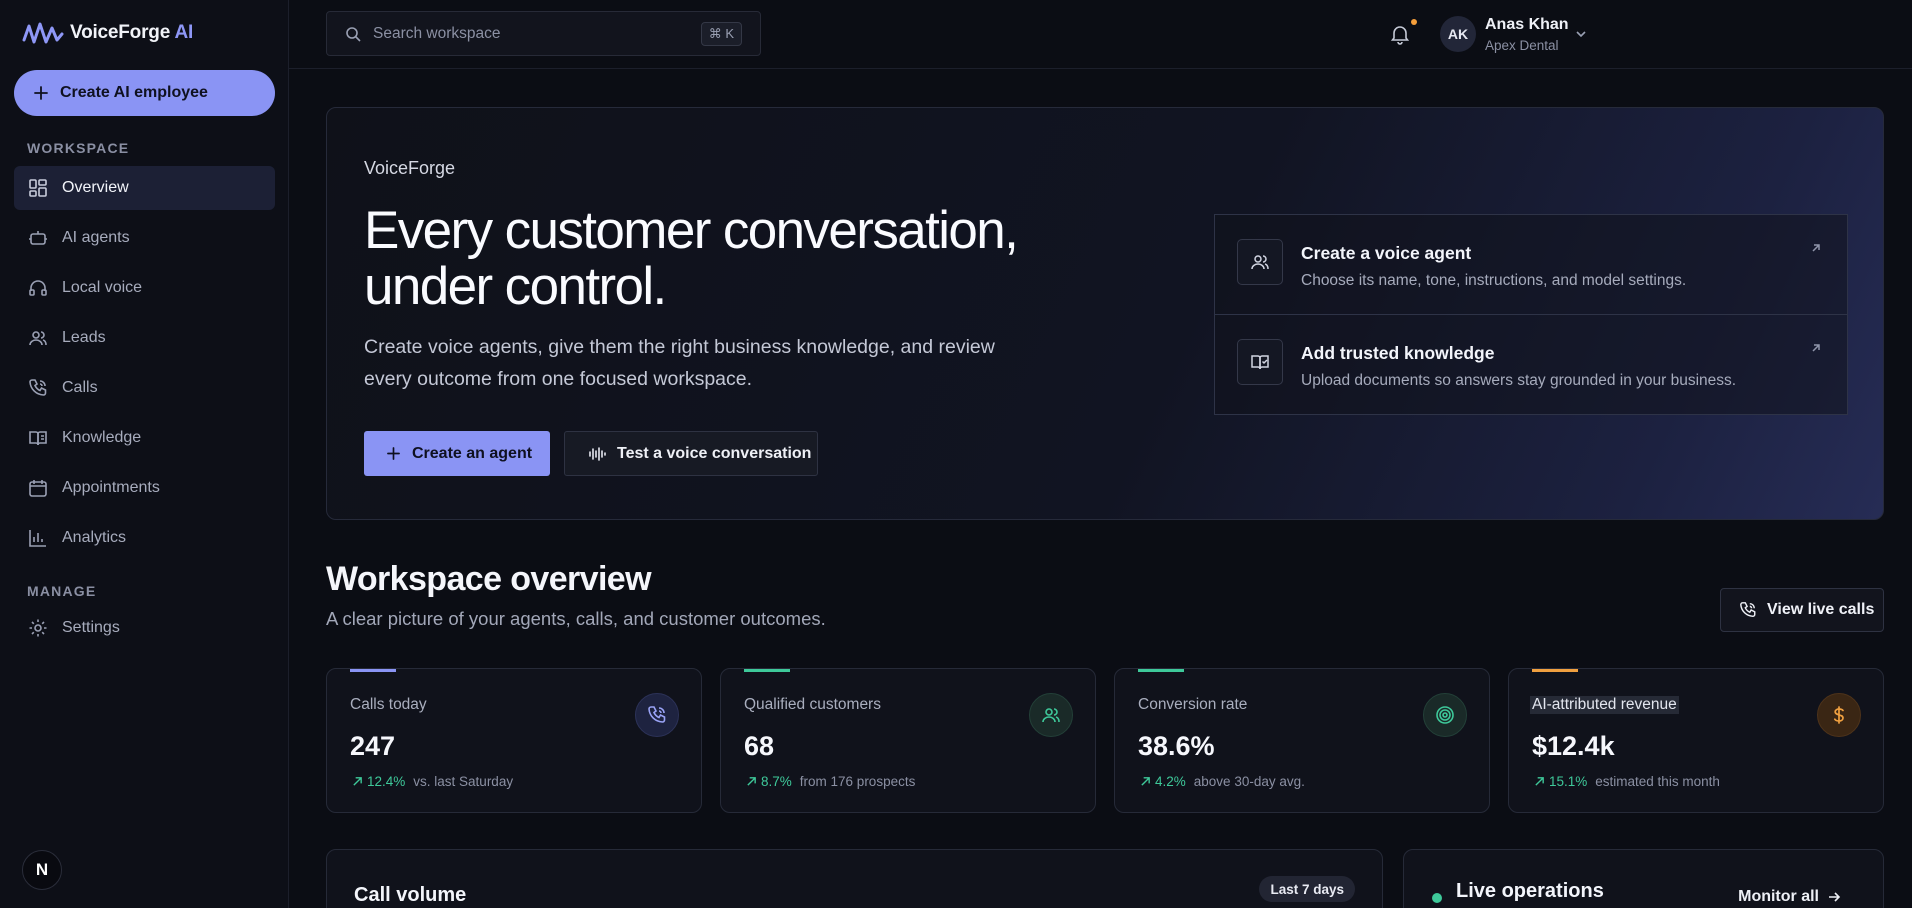 This screenshot has height=908, width=1912. What do you see at coordinates (857, 781) in the screenshot?
I see `stat-delta-note: from 176 prospects` at bounding box center [857, 781].